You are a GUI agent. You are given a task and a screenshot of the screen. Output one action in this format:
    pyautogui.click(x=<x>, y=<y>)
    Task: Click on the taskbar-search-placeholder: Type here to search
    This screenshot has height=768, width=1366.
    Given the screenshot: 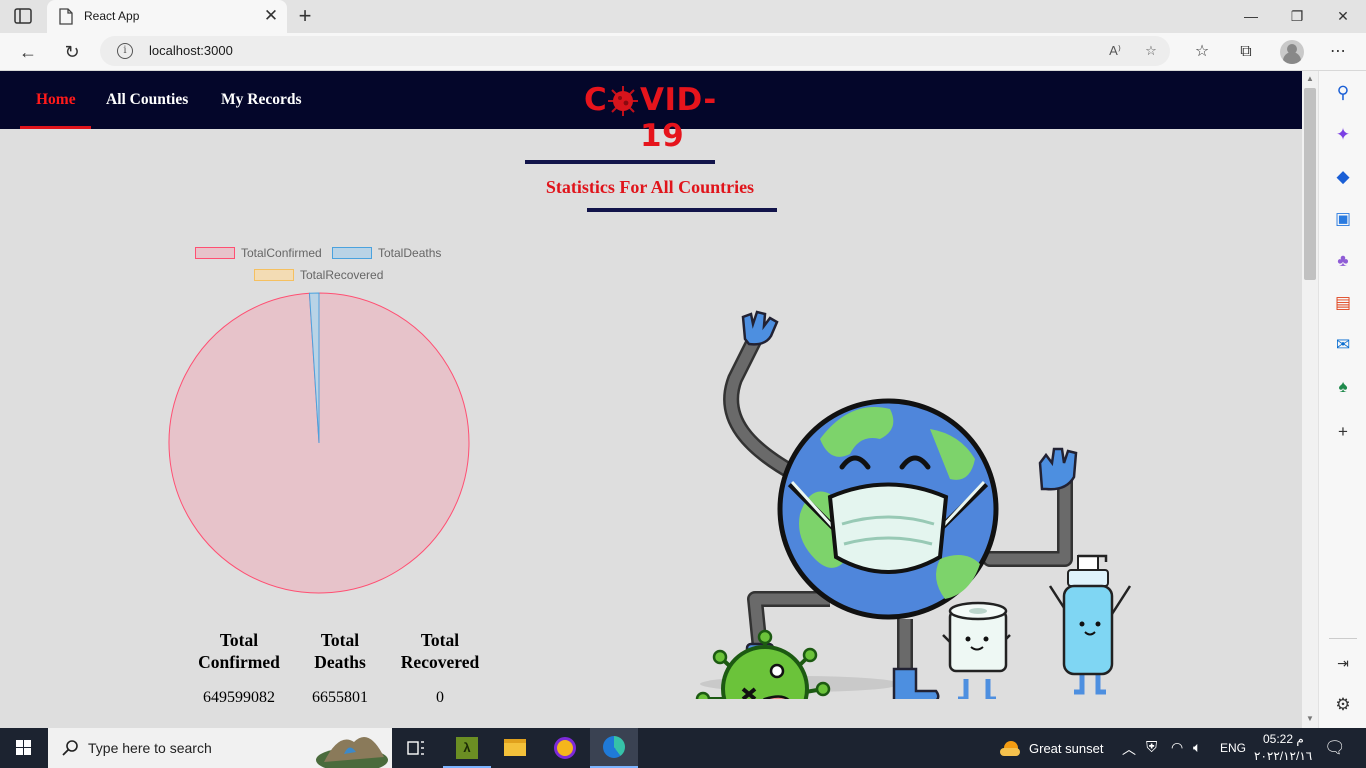 What is the action you would take?
    pyautogui.click(x=150, y=748)
    